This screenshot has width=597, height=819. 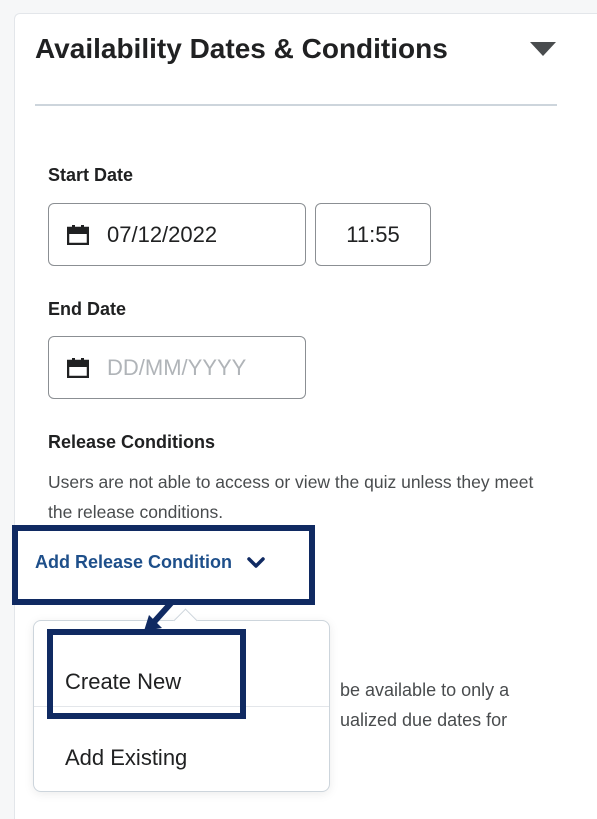 What do you see at coordinates (91, 175) in the screenshot?
I see `start-date-label: Start Date` at bounding box center [91, 175].